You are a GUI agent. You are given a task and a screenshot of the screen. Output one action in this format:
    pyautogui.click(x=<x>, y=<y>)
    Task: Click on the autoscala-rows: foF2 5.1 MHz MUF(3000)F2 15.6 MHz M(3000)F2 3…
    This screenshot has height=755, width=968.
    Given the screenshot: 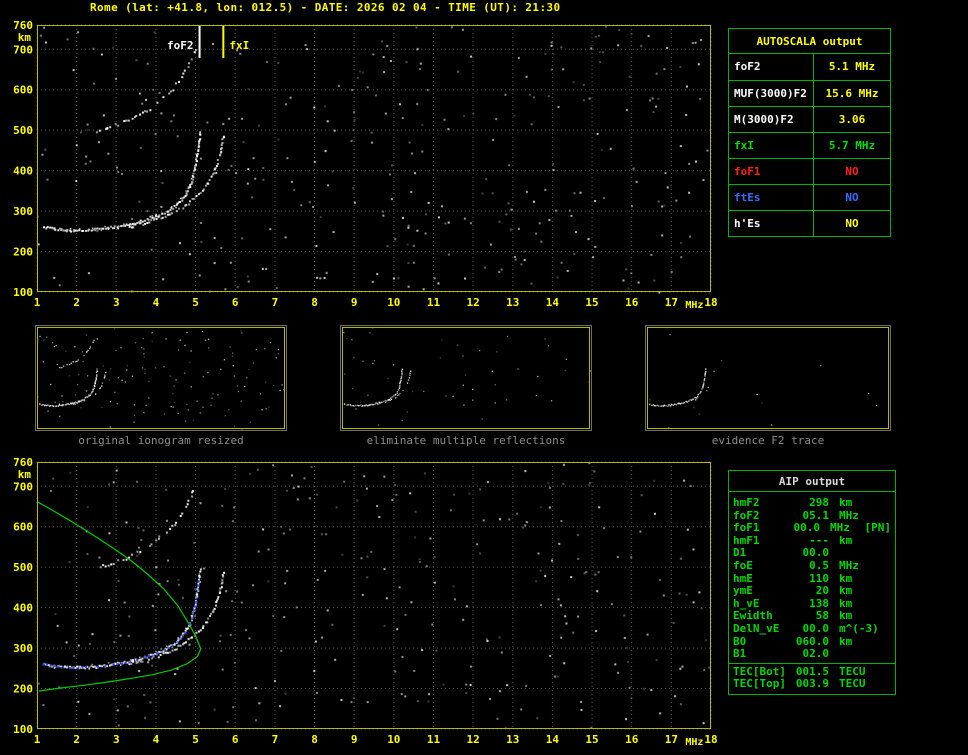 What is the action you would take?
    pyautogui.click(x=809, y=145)
    